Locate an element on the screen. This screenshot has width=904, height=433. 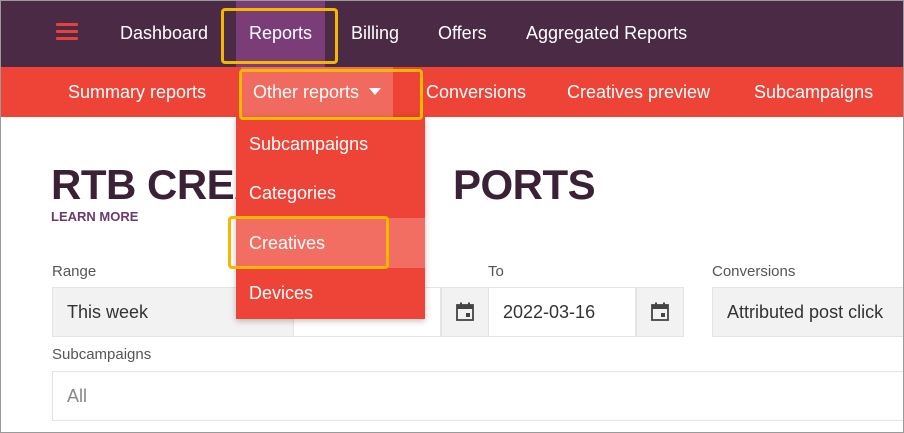
nav-offers: Offers is located at coordinates (462, 34).